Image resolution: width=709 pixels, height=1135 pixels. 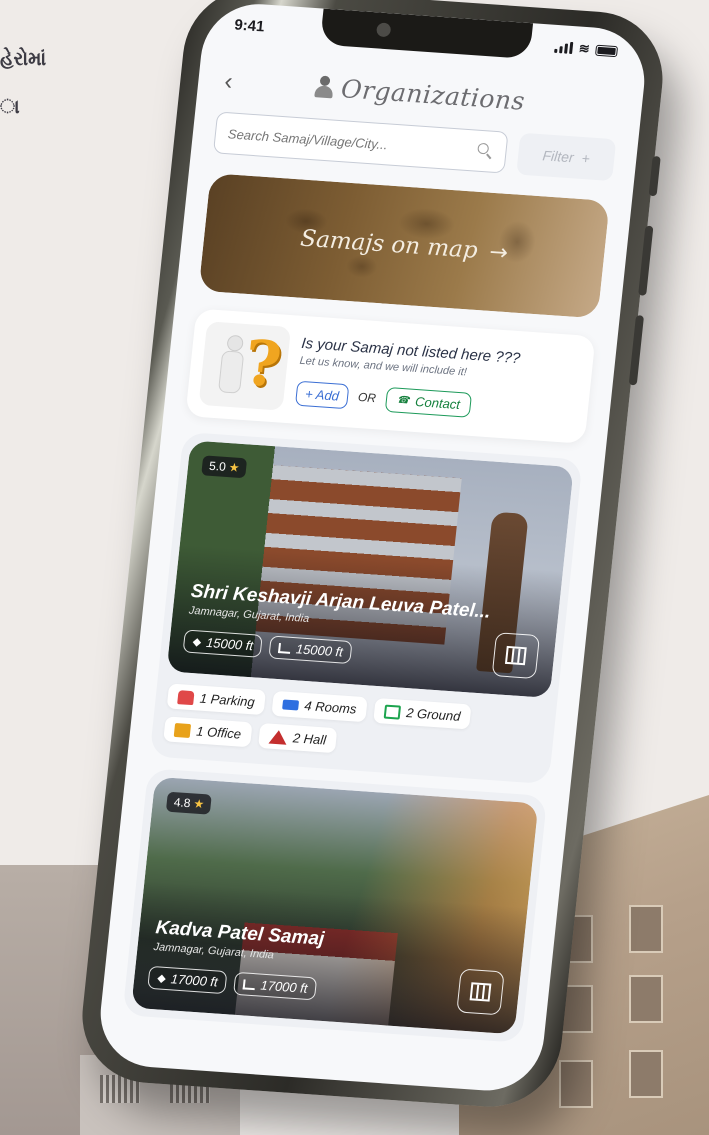 I want to click on search-input, so click(x=353, y=142).